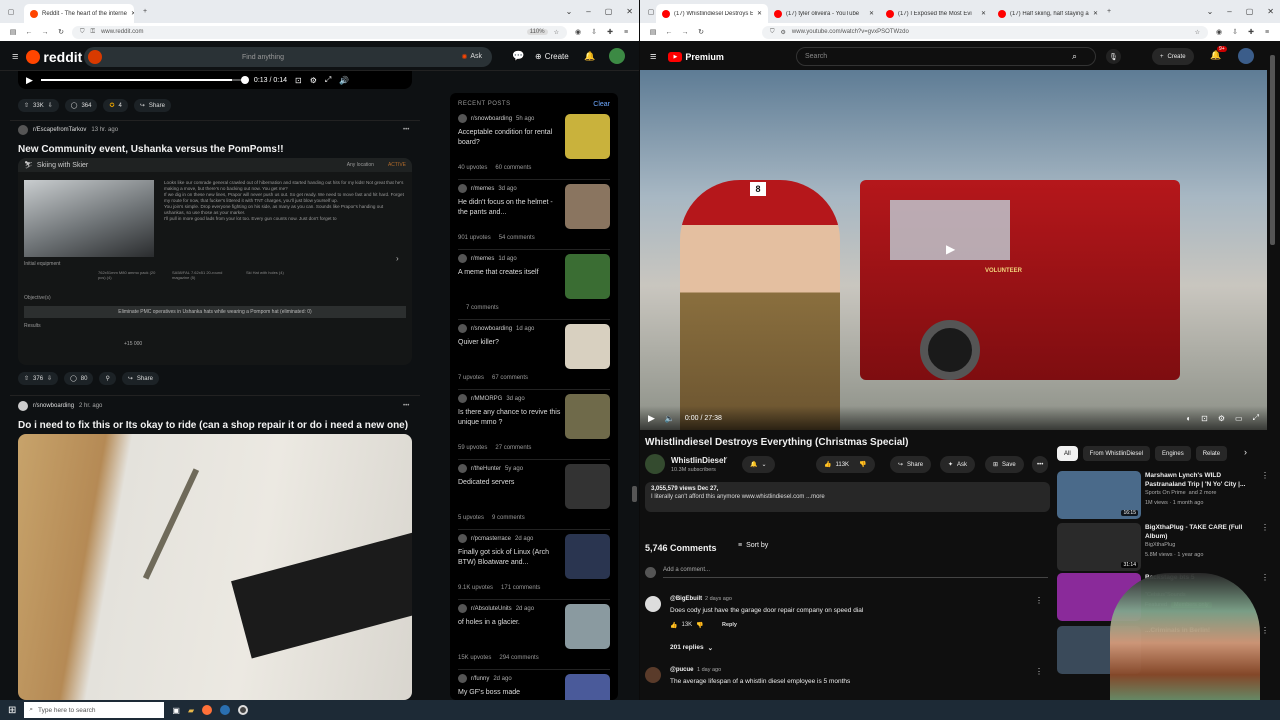  What do you see at coordinates (510, 623) in the screenshot?
I see `recent-post-title: of holes in a glacier.` at bounding box center [510, 623].